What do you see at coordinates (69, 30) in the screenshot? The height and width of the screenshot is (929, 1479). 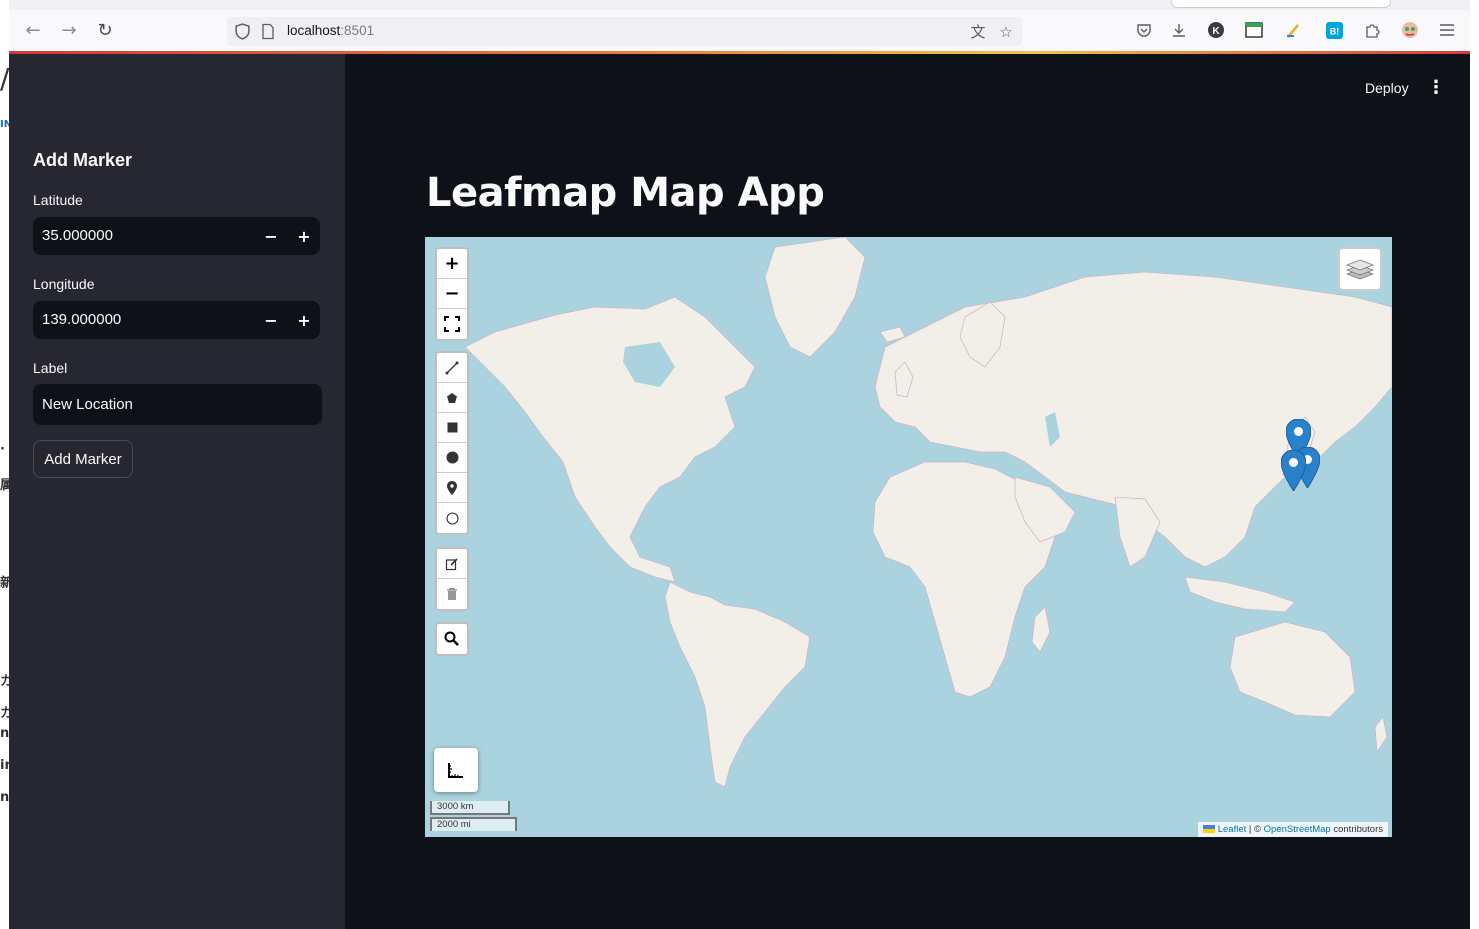 I see `forward-icon: →` at bounding box center [69, 30].